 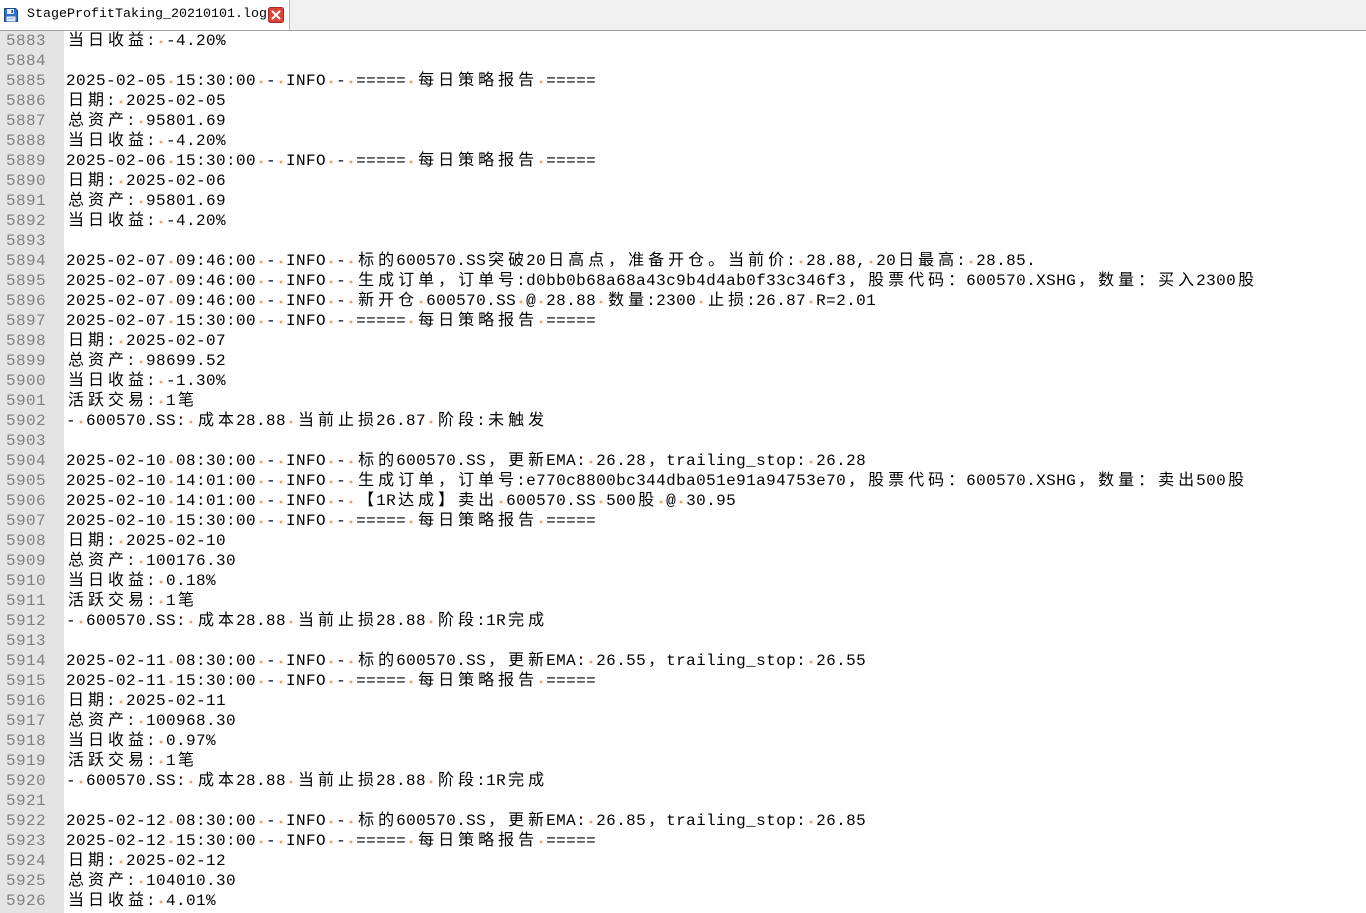 What do you see at coordinates (146, 541) in the screenshot?
I see `line-text: 日期: 2025-02-10` at bounding box center [146, 541].